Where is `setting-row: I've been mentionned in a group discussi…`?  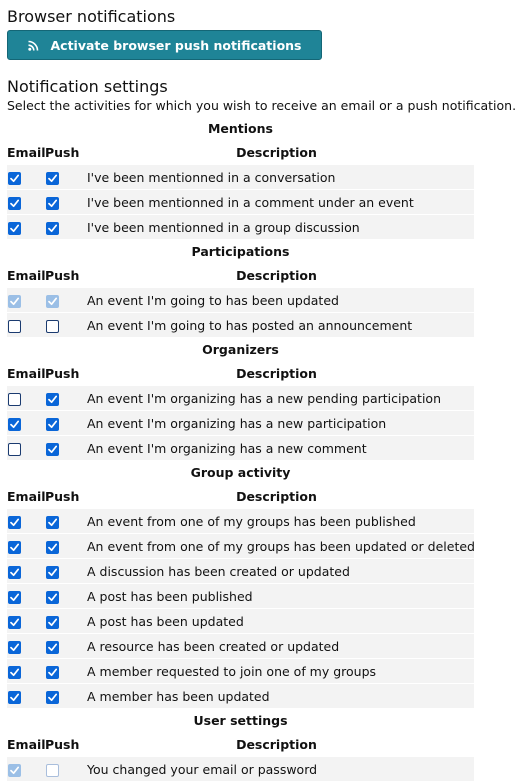 setting-row: I've been mentionned in a group discussi… is located at coordinates (240, 226).